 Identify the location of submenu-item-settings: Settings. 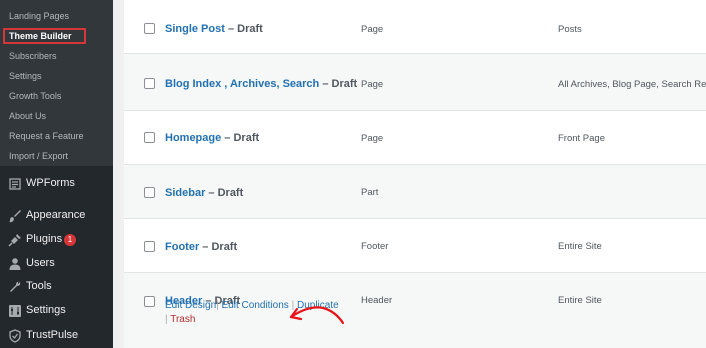
(25, 76).